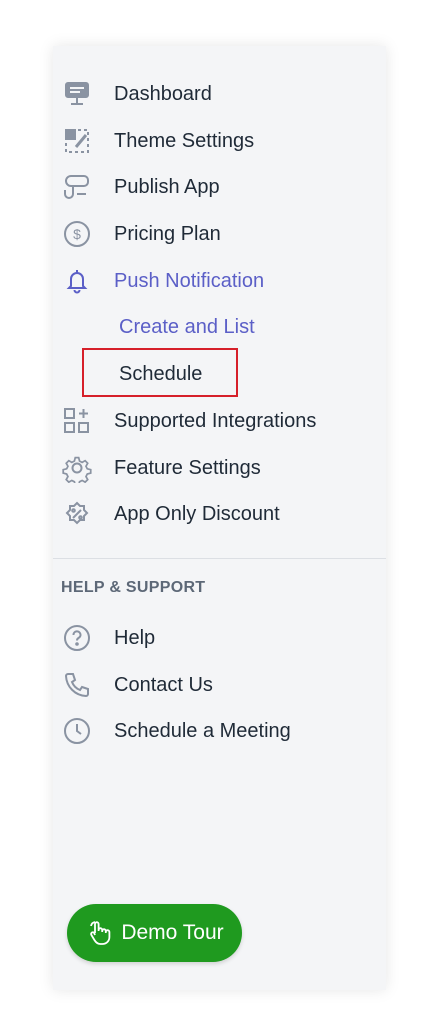 The height and width of the screenshot is (1029, 438). What do you see at coordinates (77, 468) in the screenshot?
I see `gear-icon` at bounding box center [77, 468].